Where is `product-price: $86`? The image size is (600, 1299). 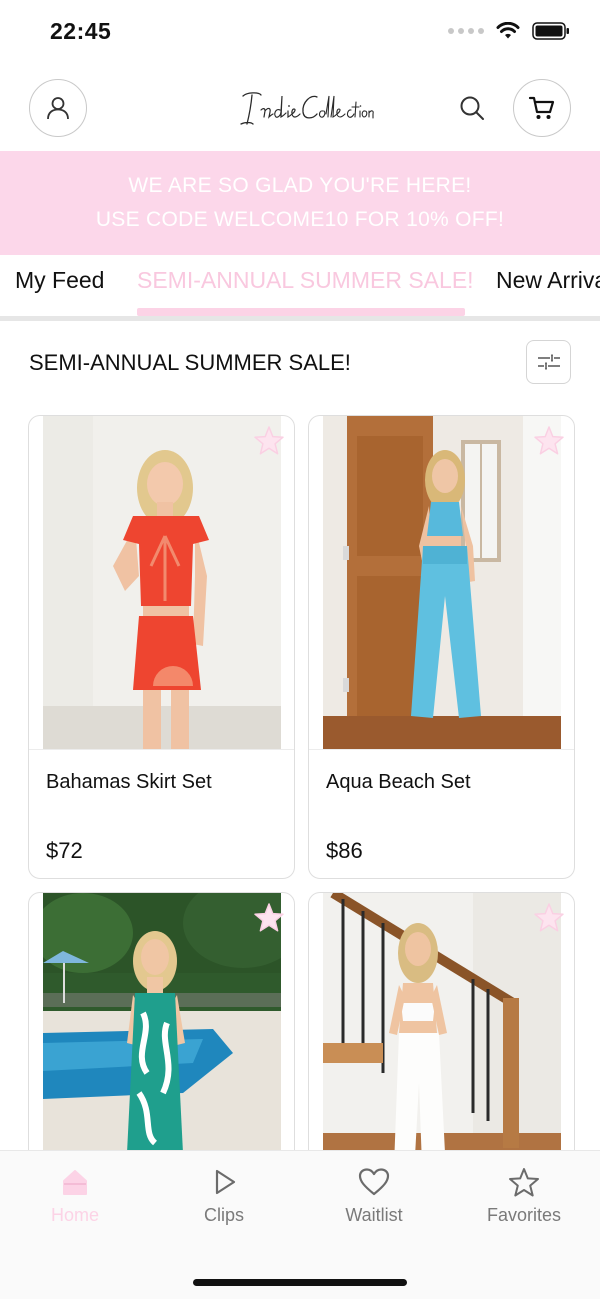 product-price: $86 is located at coordinates (344, 850).